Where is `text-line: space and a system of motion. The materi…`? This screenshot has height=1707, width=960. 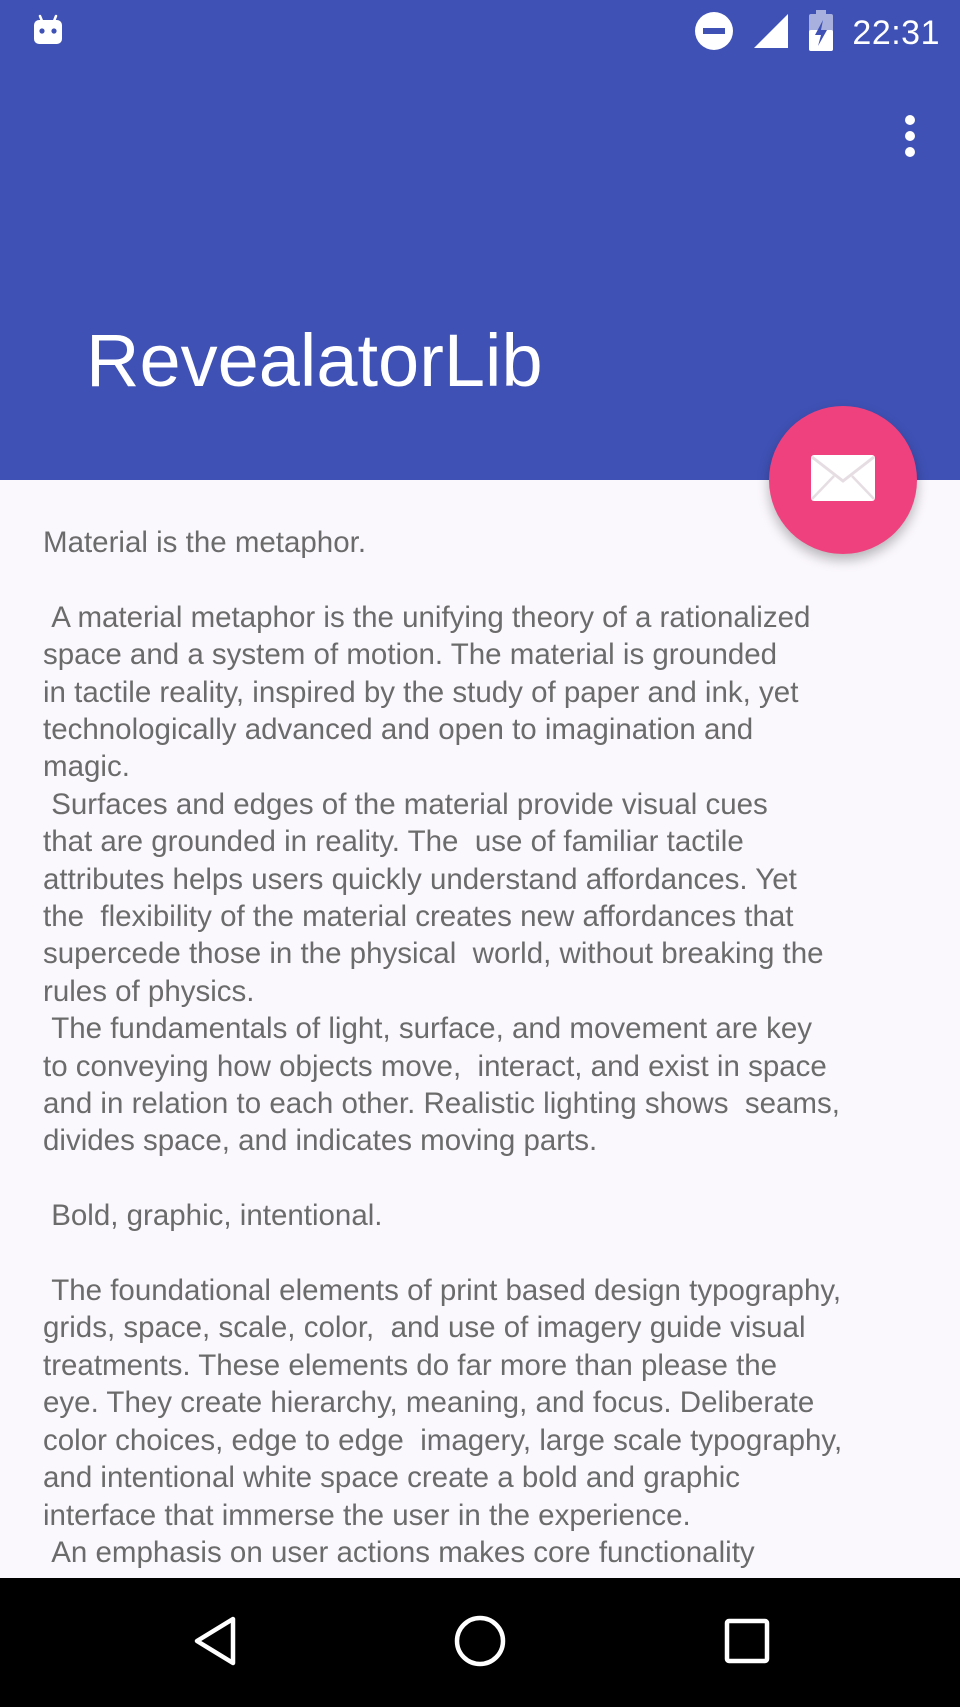
text-line: space and a system of motion. The materi… is located at coordinates (410, 655).